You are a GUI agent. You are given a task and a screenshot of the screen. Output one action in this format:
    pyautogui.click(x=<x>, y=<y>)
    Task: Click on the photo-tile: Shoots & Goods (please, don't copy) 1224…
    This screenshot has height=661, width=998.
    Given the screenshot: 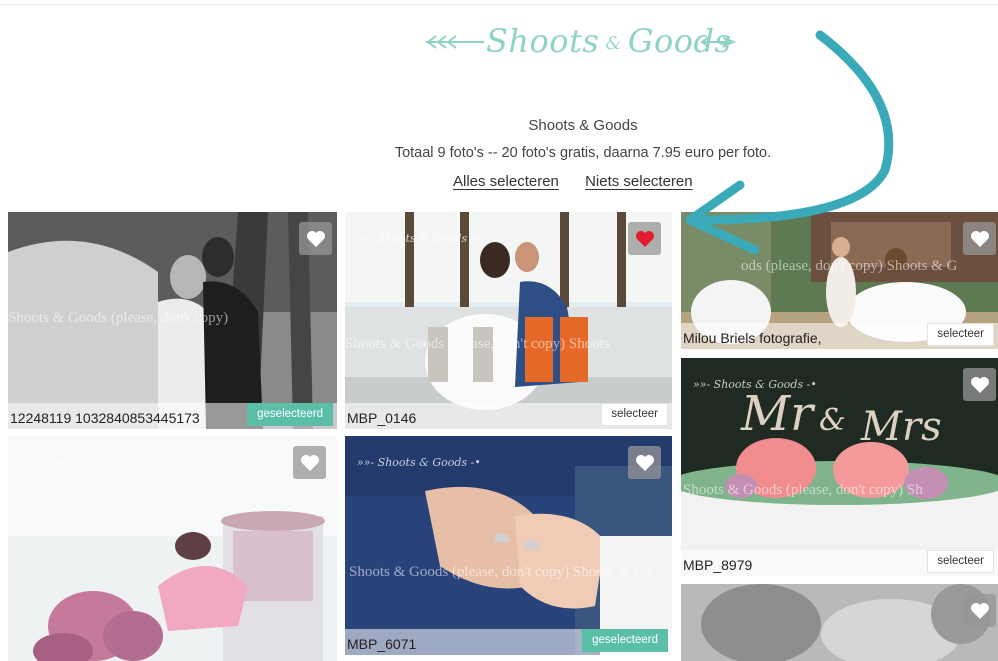 What is the action you would take?
    pyautogui.click(x=172, y=320)
    